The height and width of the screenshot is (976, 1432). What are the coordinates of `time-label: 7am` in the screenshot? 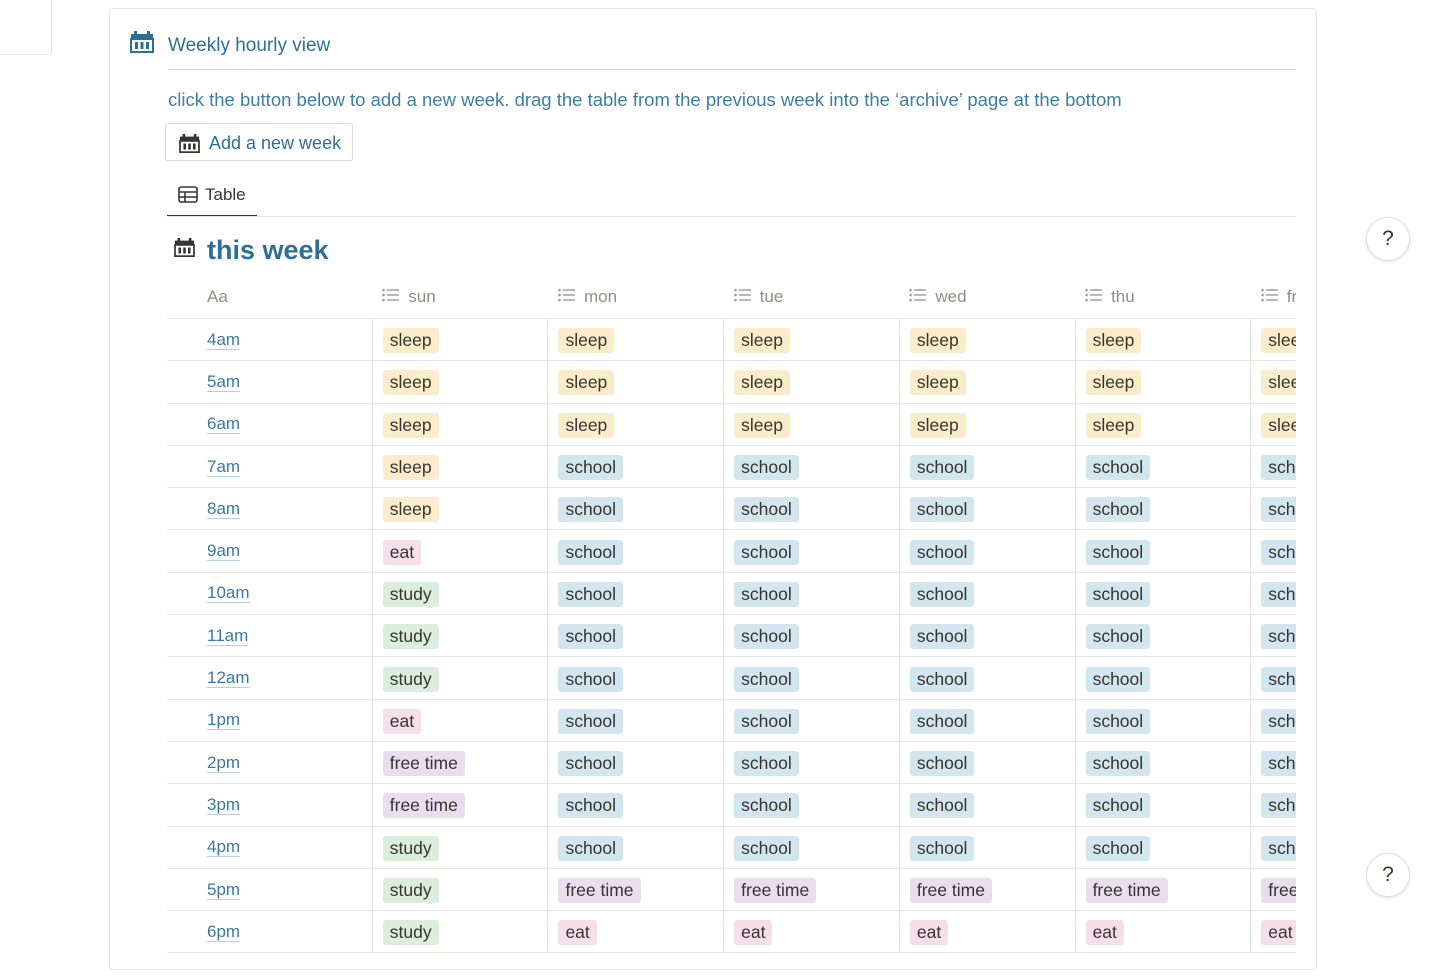 It's located at (224, 466).